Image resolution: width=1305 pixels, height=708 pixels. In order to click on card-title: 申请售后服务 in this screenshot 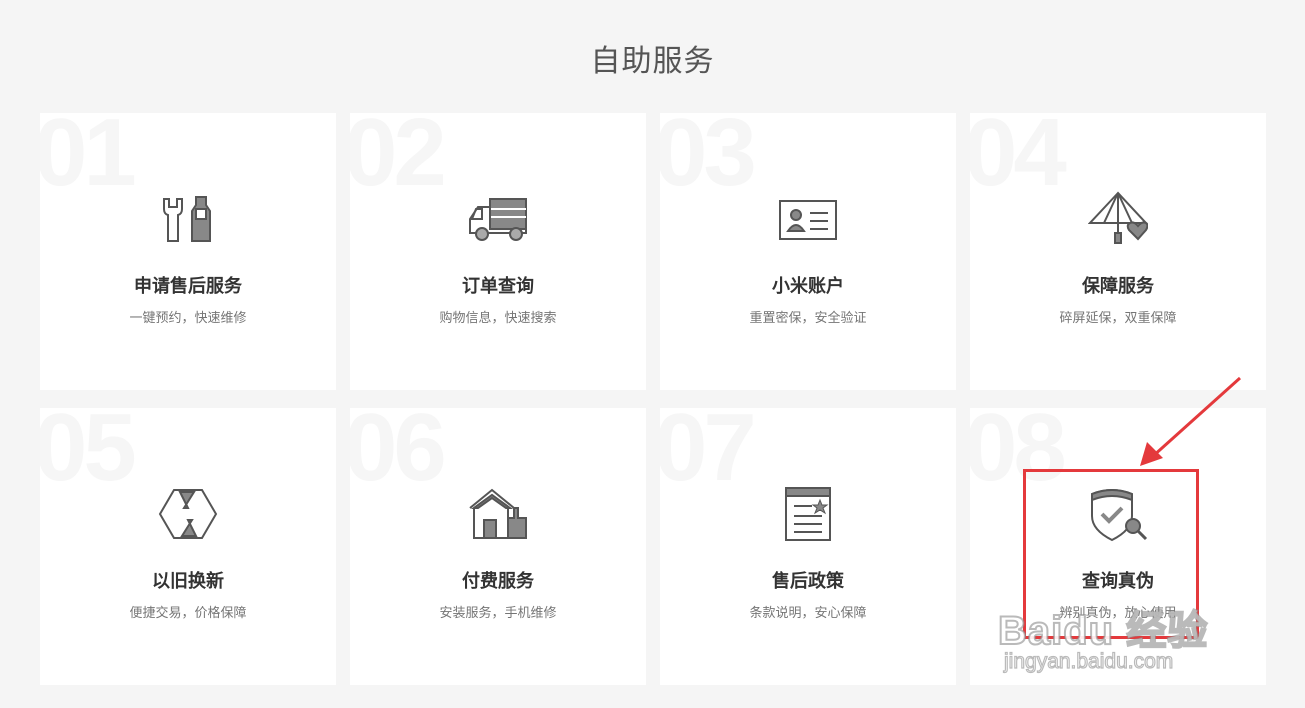, I will do `click(188, 286)`.